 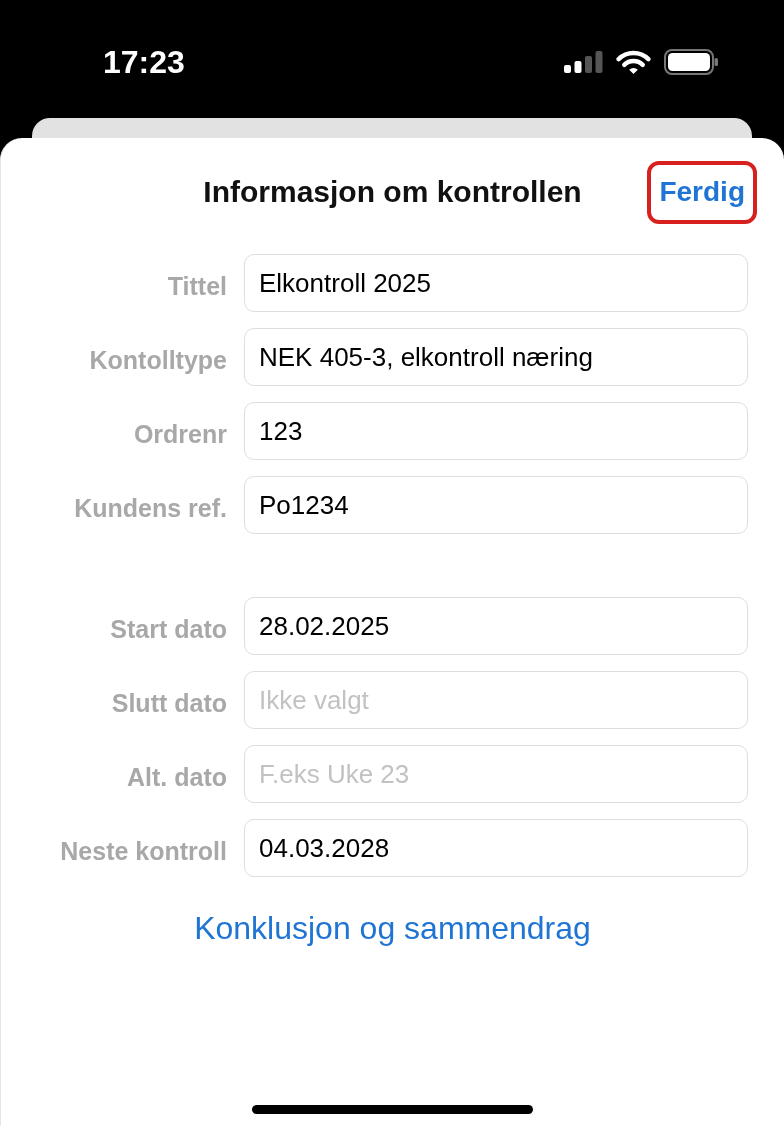 I want to click on done-button: Ferdig, so click(x=702, y=192).